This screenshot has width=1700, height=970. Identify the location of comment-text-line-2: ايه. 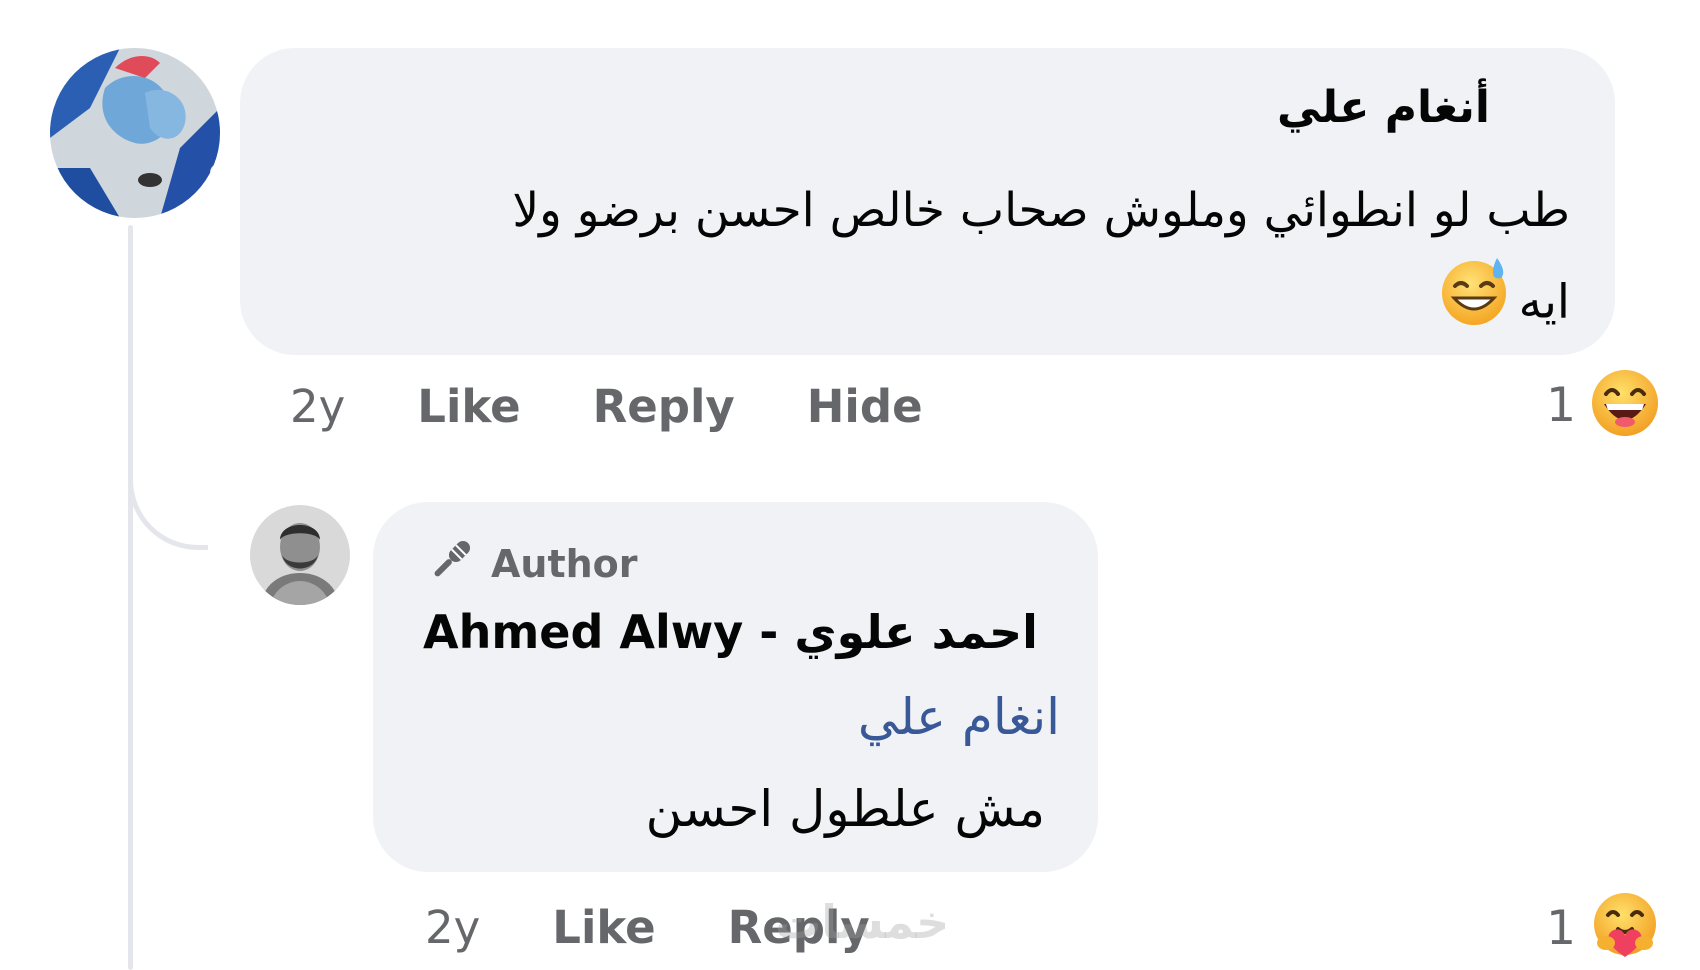
(922, 305).